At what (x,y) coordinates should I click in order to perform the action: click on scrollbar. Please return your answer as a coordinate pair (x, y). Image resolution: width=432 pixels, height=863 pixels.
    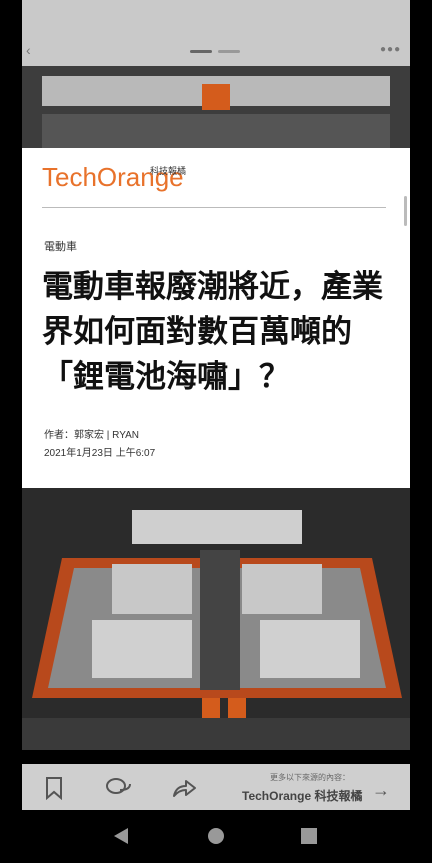
    Looking at the image, I should click on (405, 211).